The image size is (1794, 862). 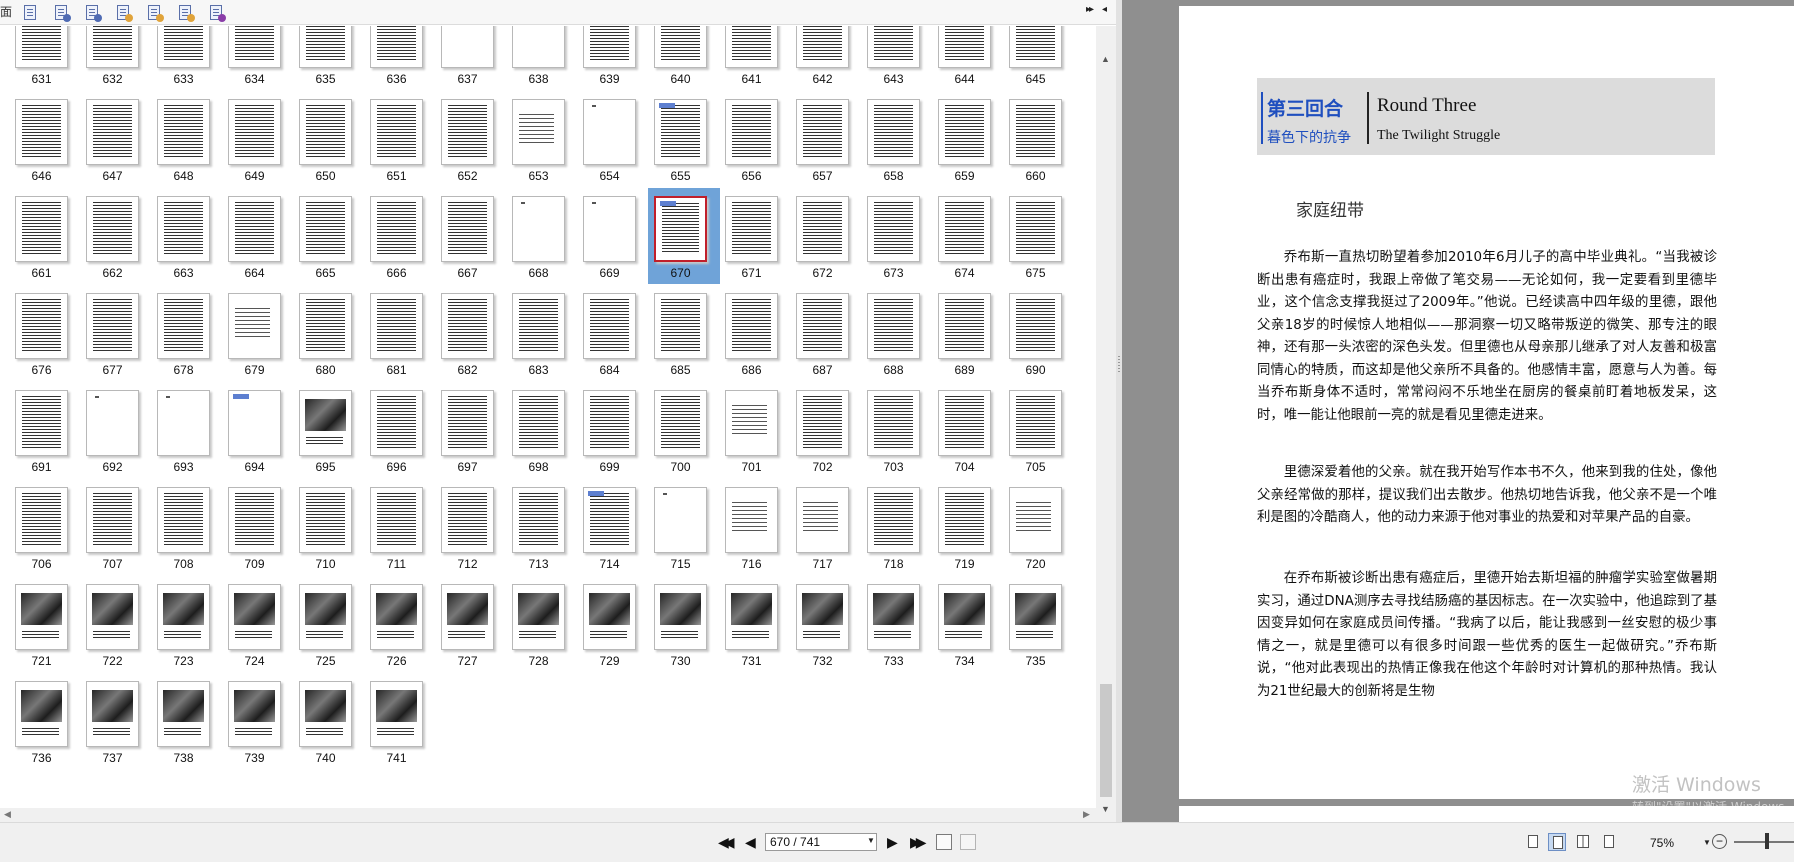 What do you see at coordinates (1105, 809) in the screenshot?
I see `scroll-down-arrow-icon: ▼` at bounding box center [1105, 809].